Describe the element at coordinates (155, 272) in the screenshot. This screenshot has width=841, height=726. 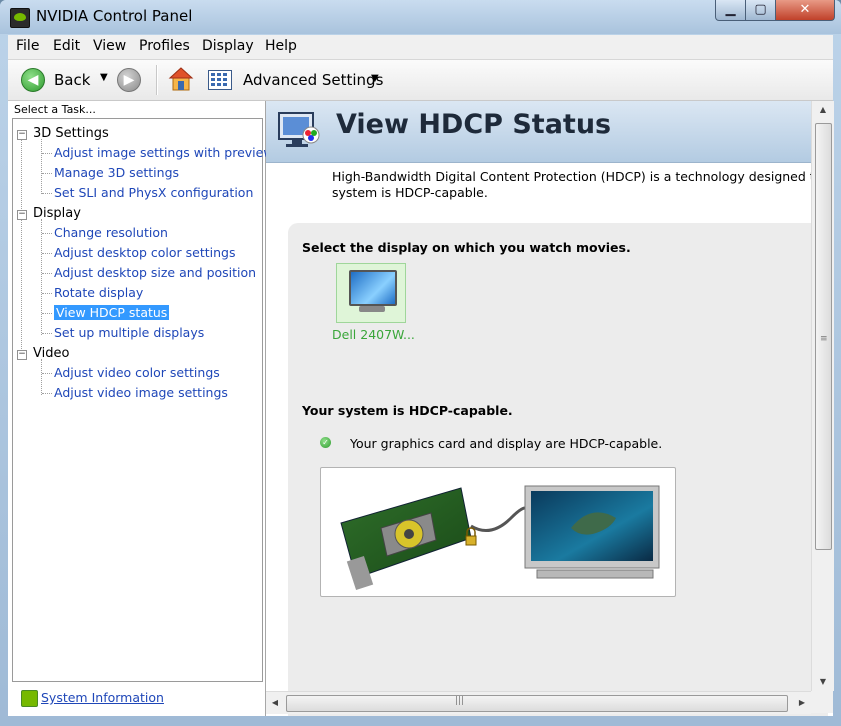
I see `task-adjust-desktop-size: Adjust desktop size and position` at that location.